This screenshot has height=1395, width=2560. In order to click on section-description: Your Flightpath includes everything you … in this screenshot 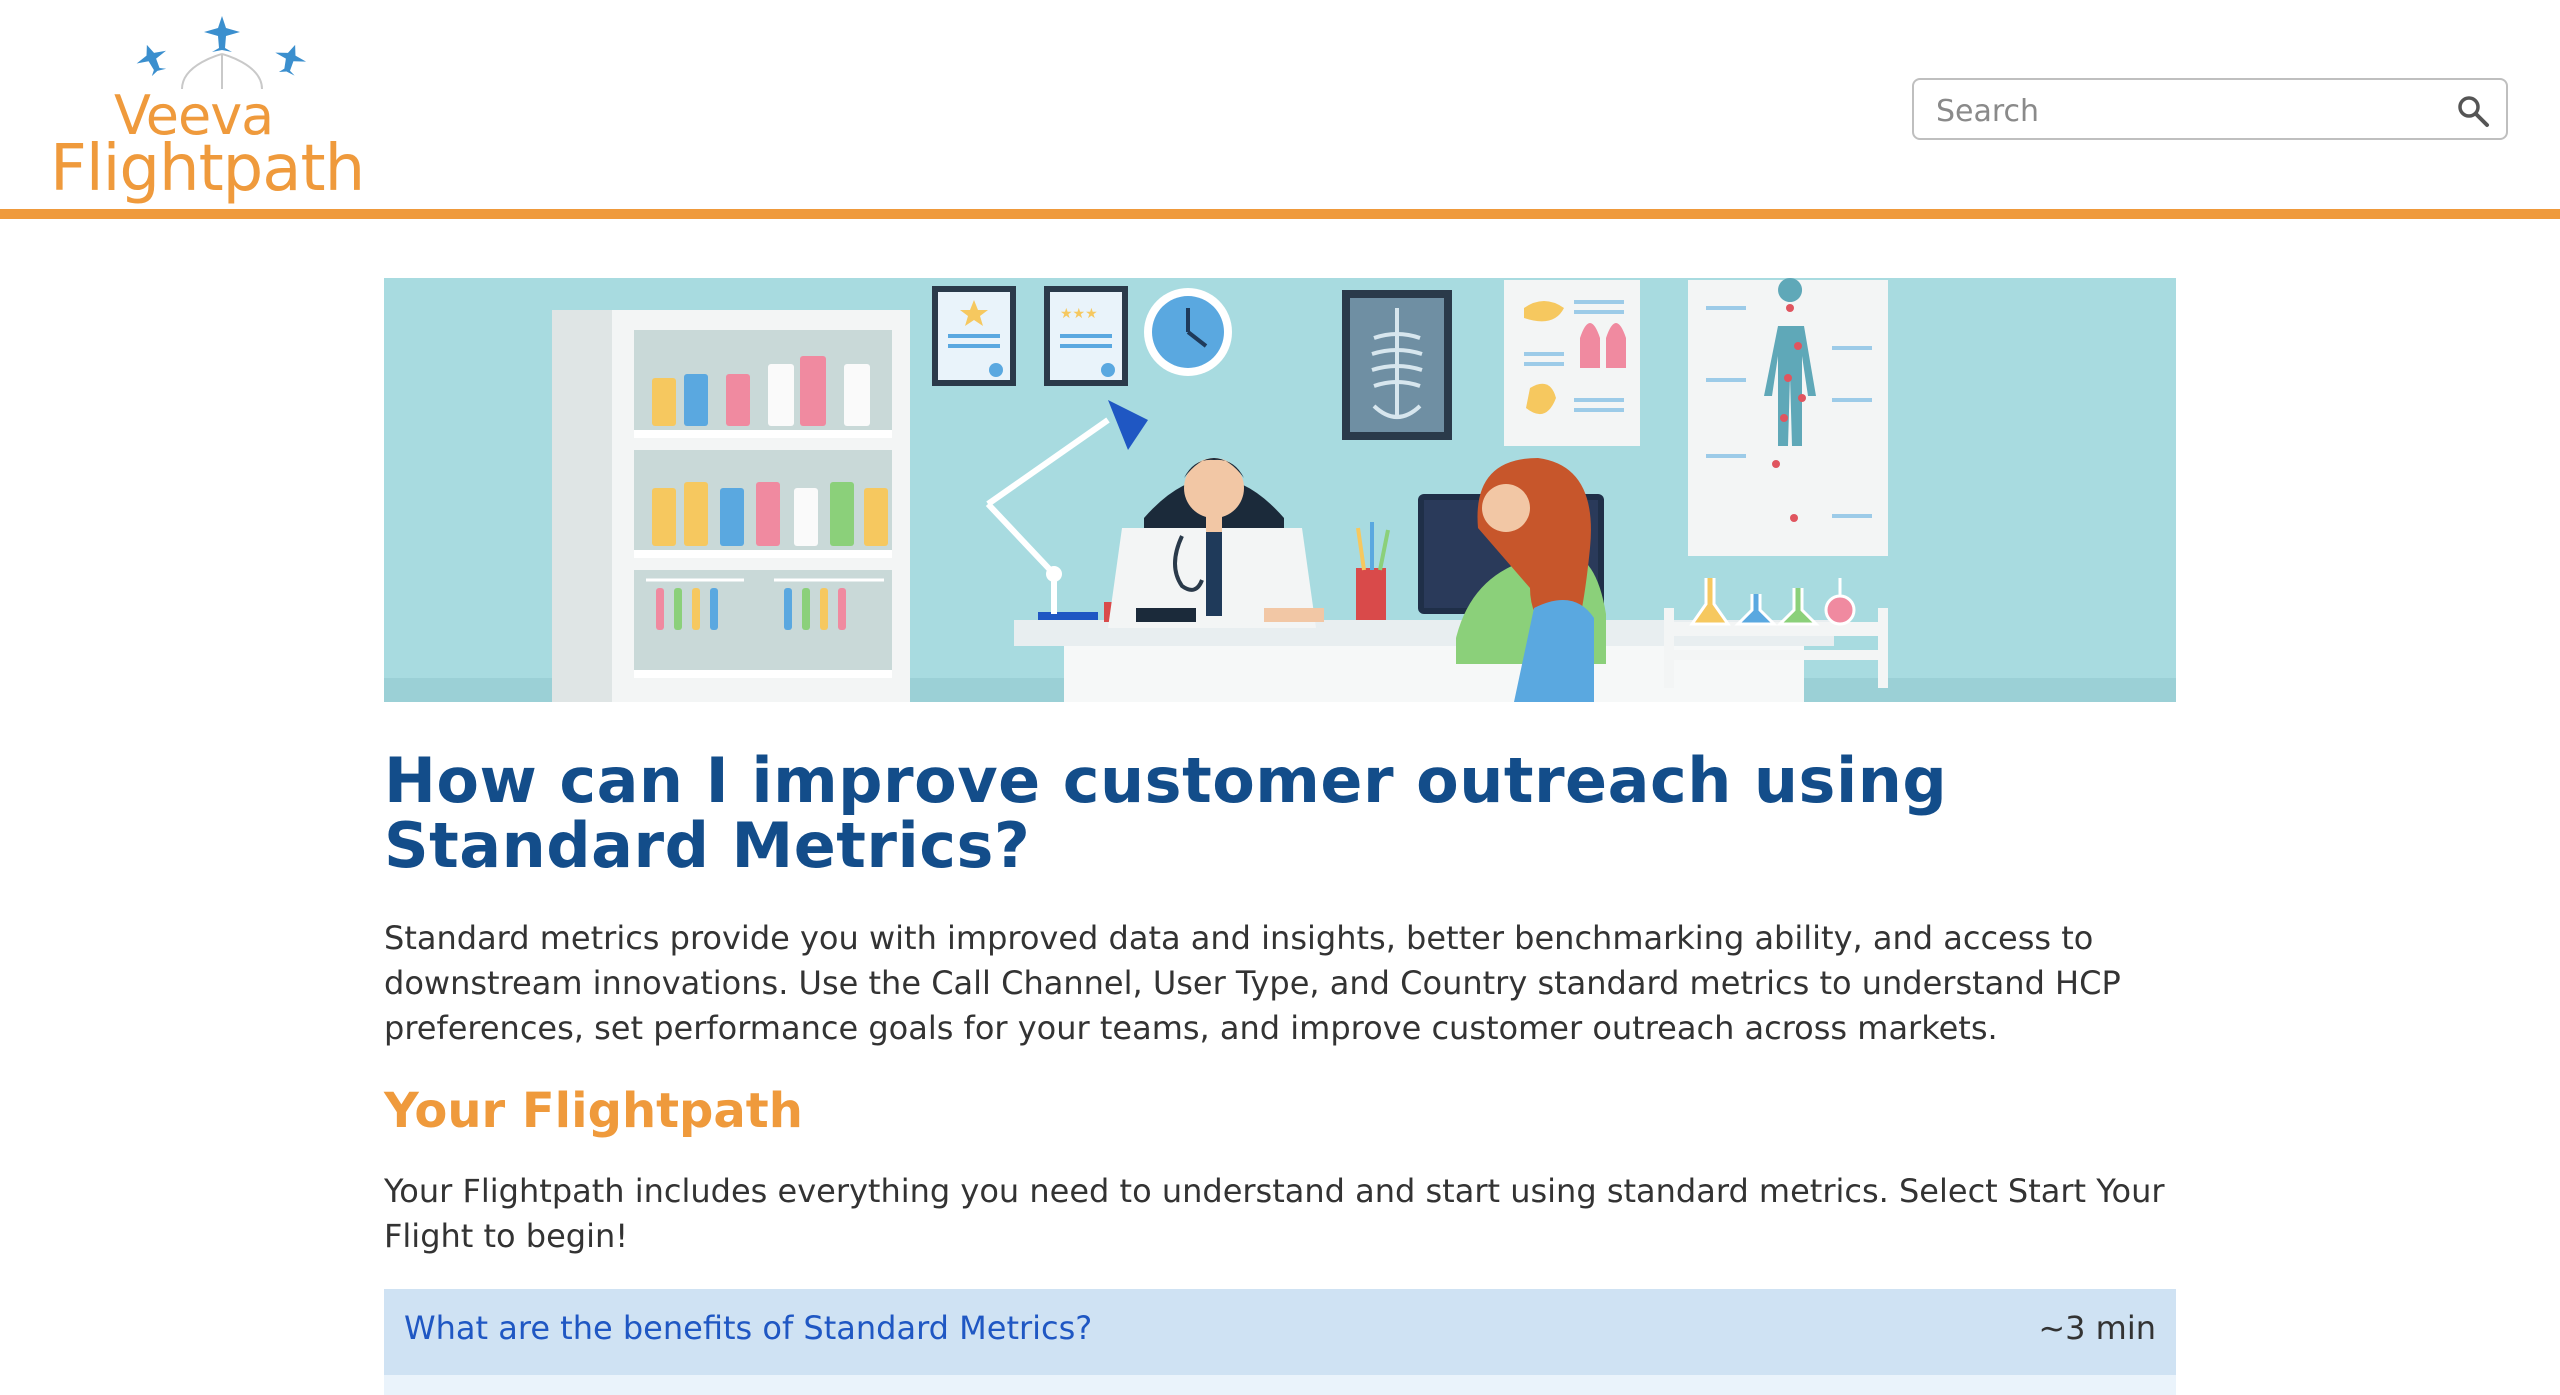, I will do `click(1274, 1213)`.